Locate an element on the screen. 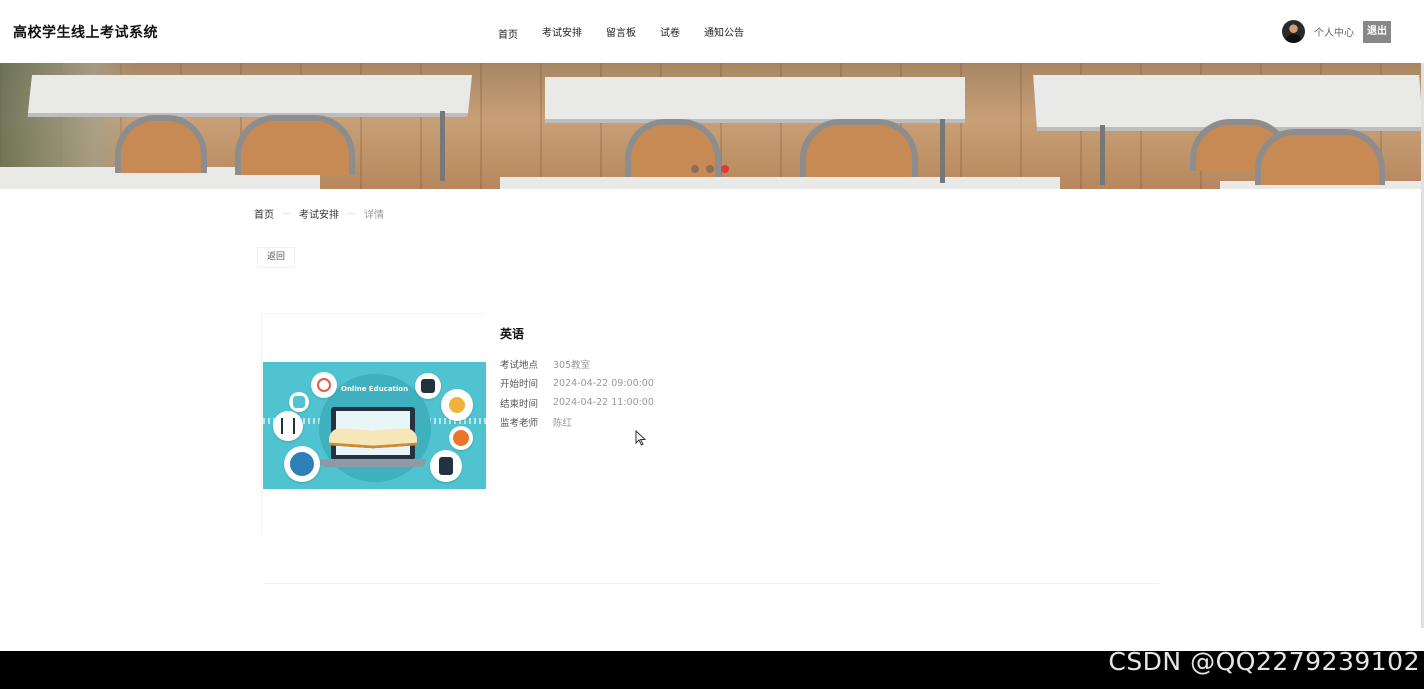 The width and height of the screenshot is (1424, 689). carousel-indicators is located at coordinates (713, 169).